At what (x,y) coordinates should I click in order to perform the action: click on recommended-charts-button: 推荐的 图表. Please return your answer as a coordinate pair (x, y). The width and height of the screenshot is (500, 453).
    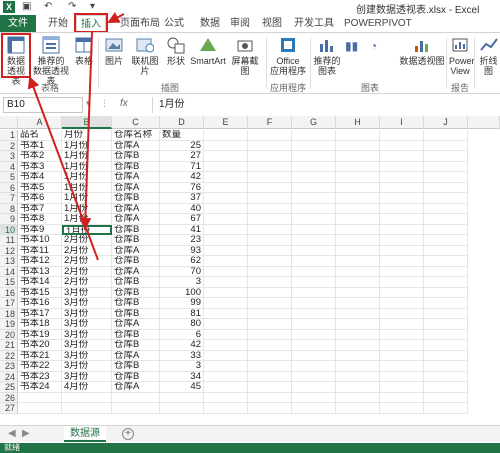
    Looking at the image, I should click on (327, 56).